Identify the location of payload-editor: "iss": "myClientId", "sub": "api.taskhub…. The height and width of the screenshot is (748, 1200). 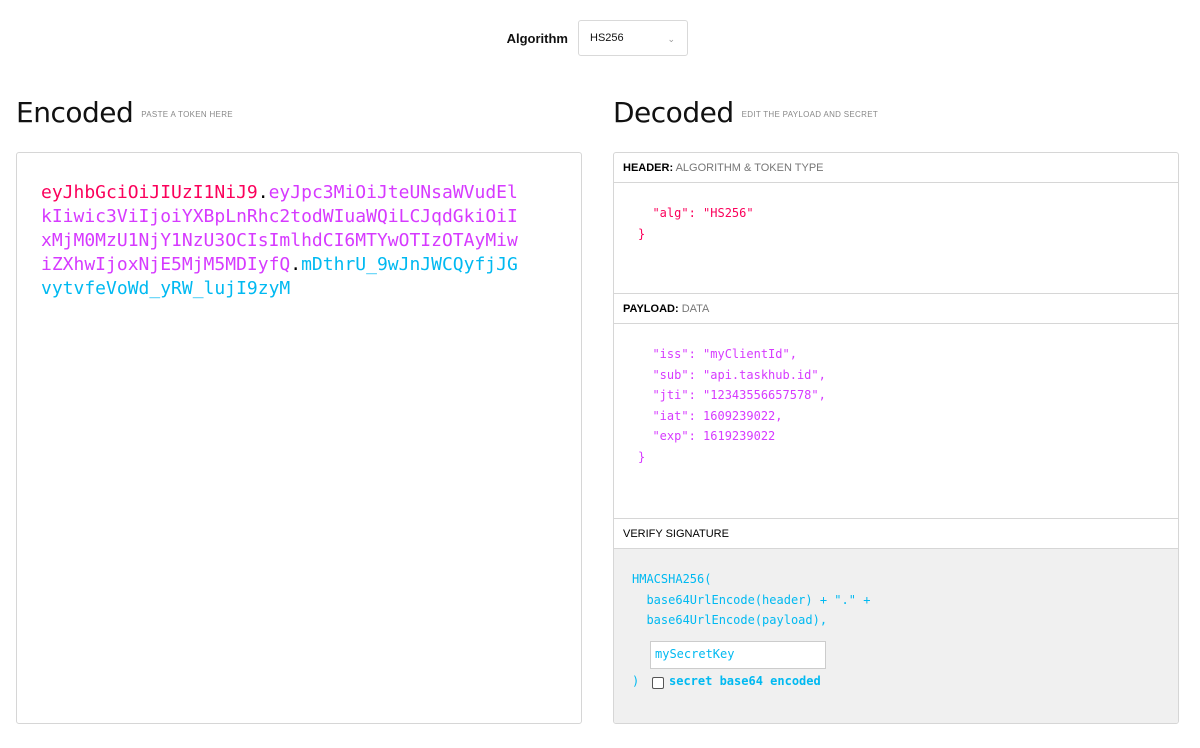
(896, 421).